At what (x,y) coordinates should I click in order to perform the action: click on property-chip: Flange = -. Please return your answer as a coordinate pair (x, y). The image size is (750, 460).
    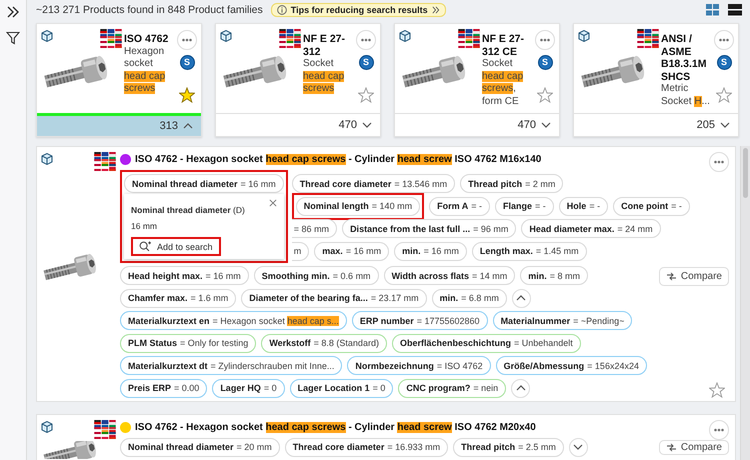
    Looking at the image, I should click on (524, 206).